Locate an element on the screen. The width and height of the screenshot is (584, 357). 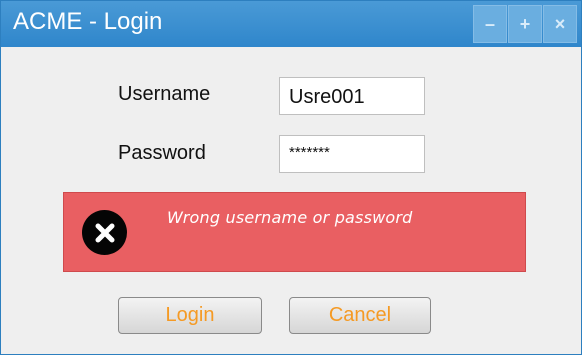
username-label: Username is located at coordinates (164, 94).